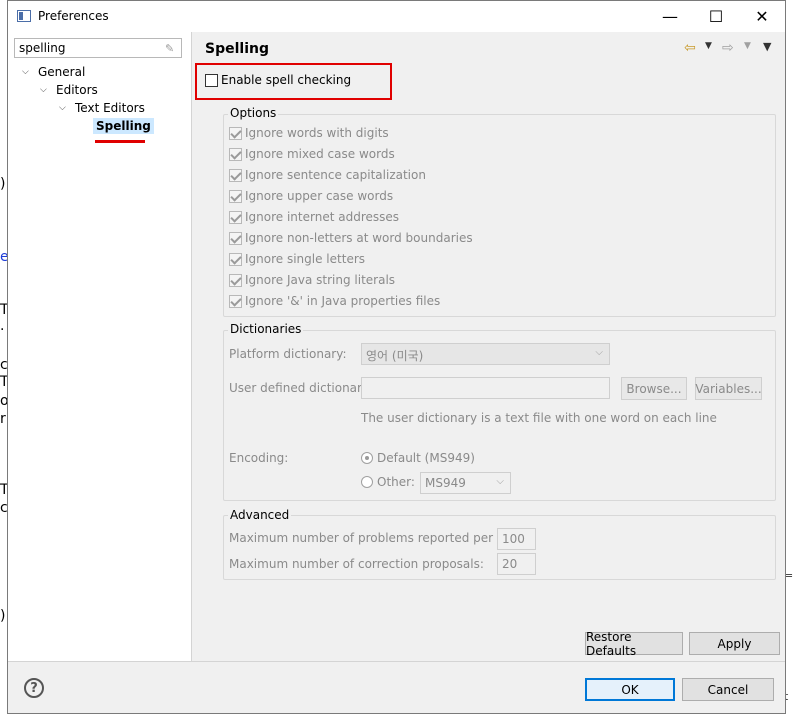  What do you see at coordinates (260, 515) in the screenshot?
I see `advanced-group-title: Advanced` at bounding box center [260, 515].